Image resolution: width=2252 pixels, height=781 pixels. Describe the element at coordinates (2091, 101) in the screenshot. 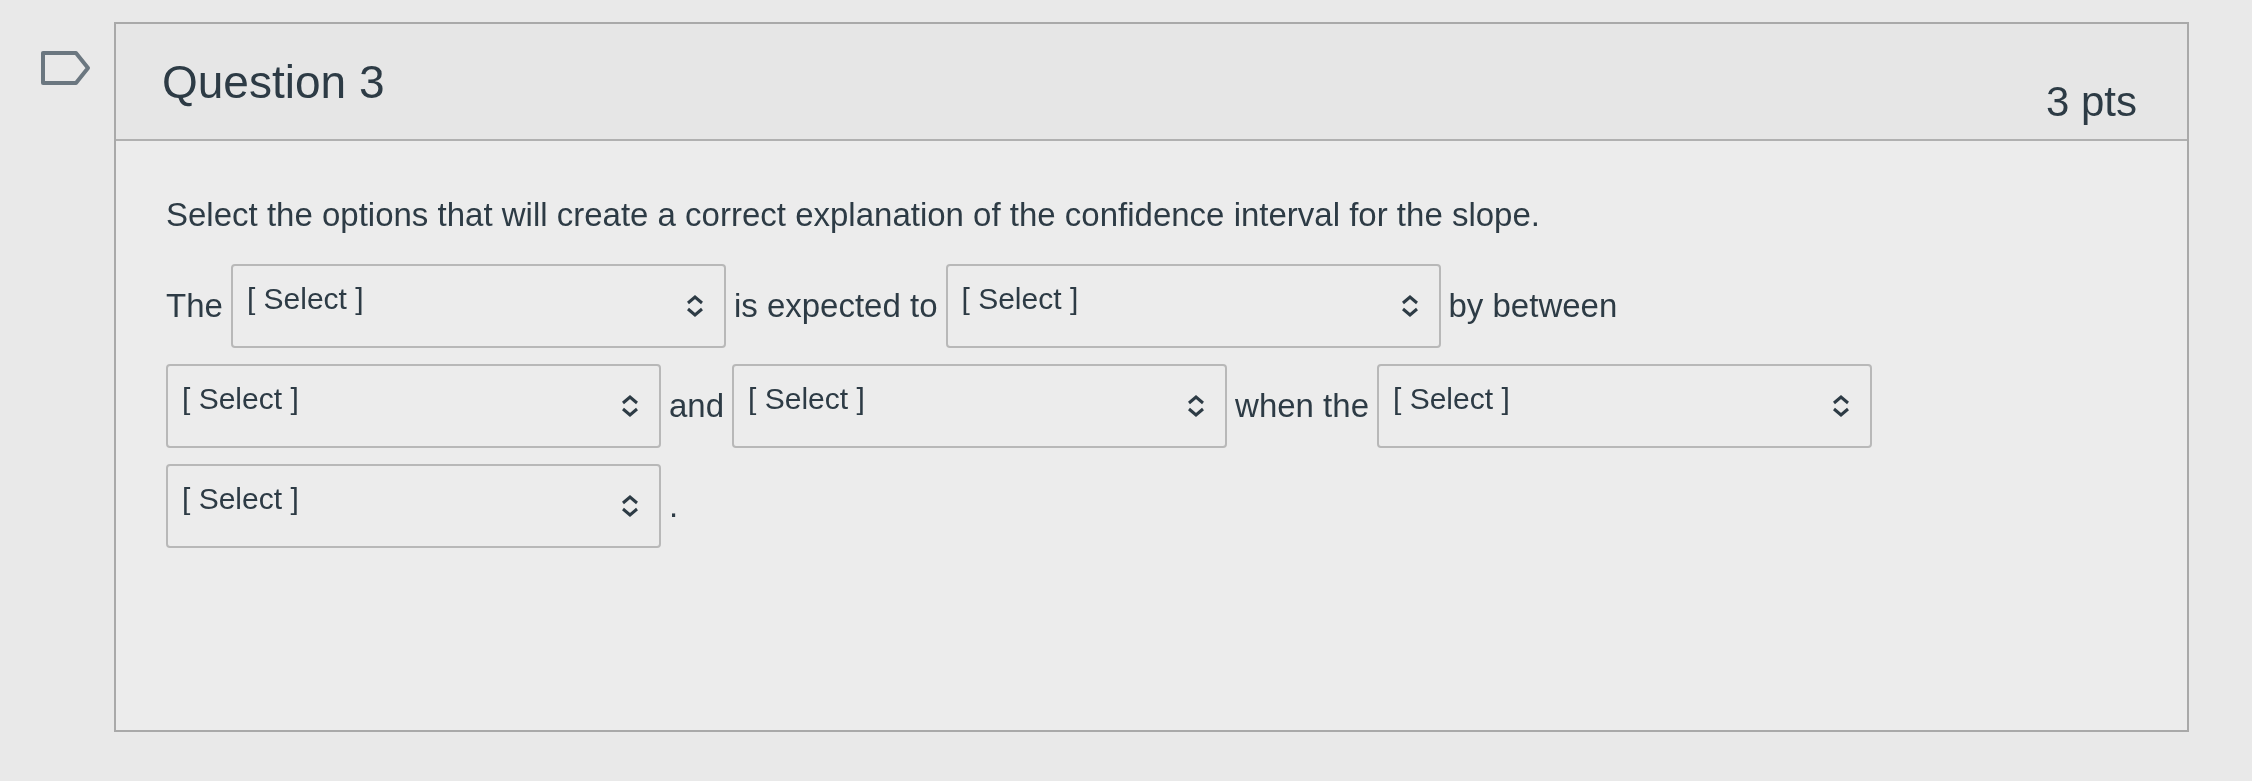

I see `points-label: 3 pts` at that location.